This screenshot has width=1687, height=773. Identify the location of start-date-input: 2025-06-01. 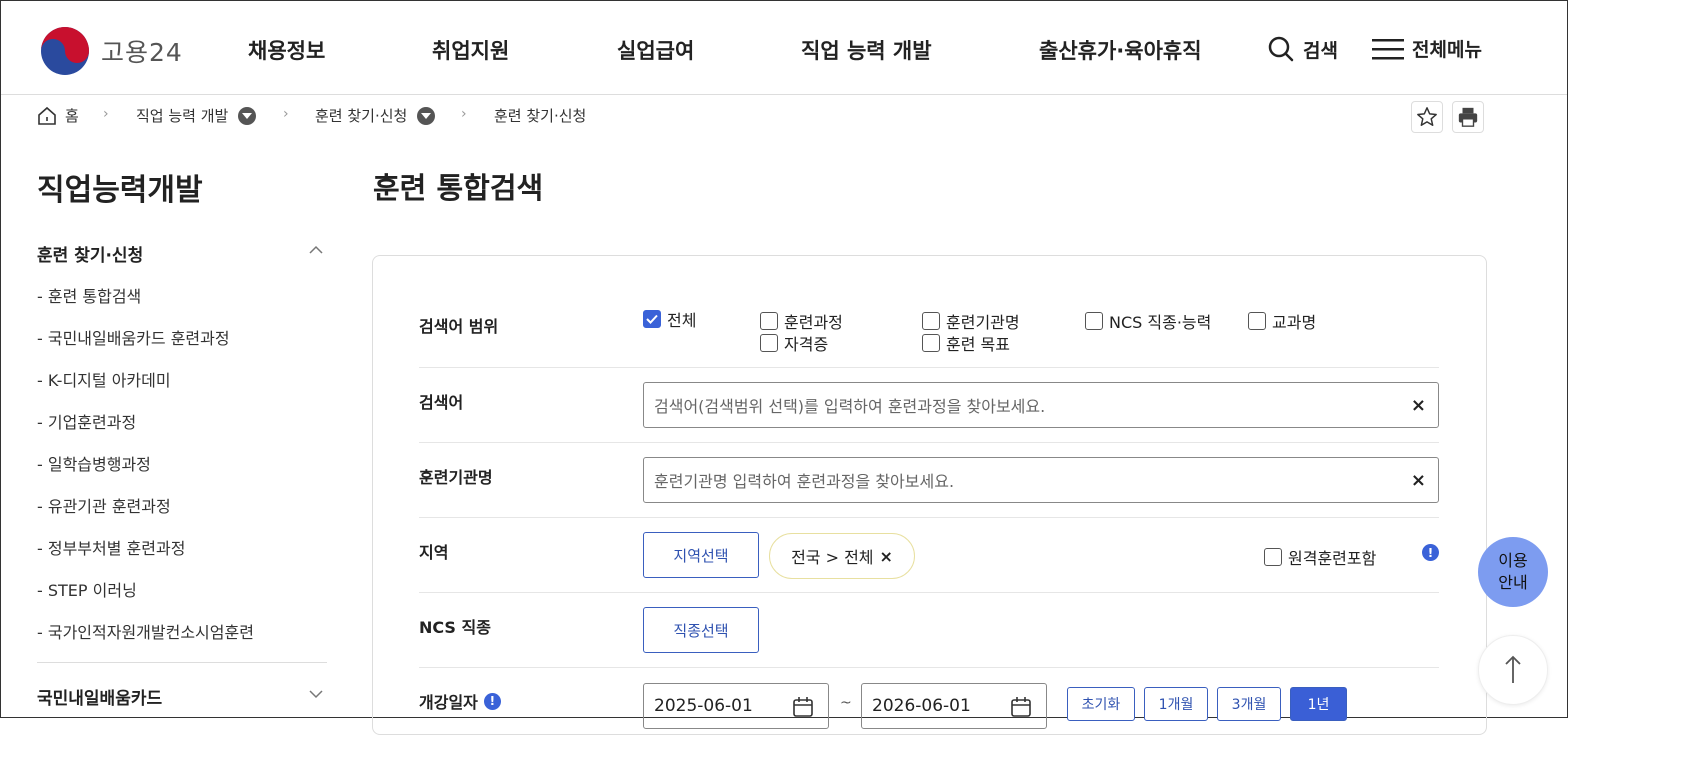
(736, 706).